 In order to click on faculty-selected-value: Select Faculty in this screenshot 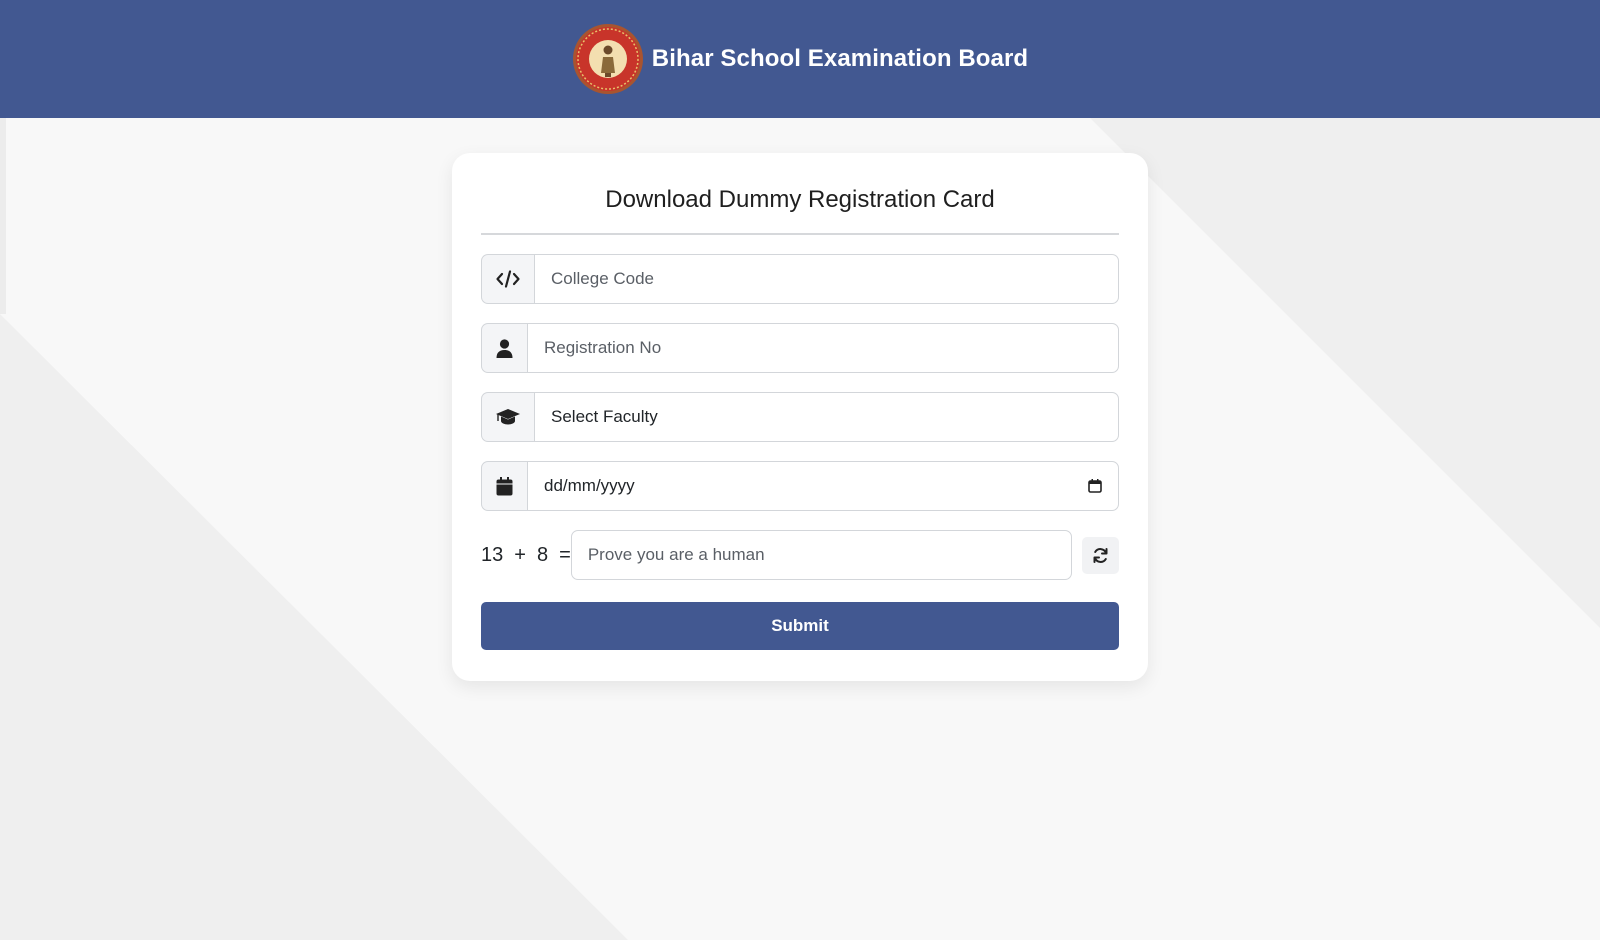, I will do `click(604, 416)`.